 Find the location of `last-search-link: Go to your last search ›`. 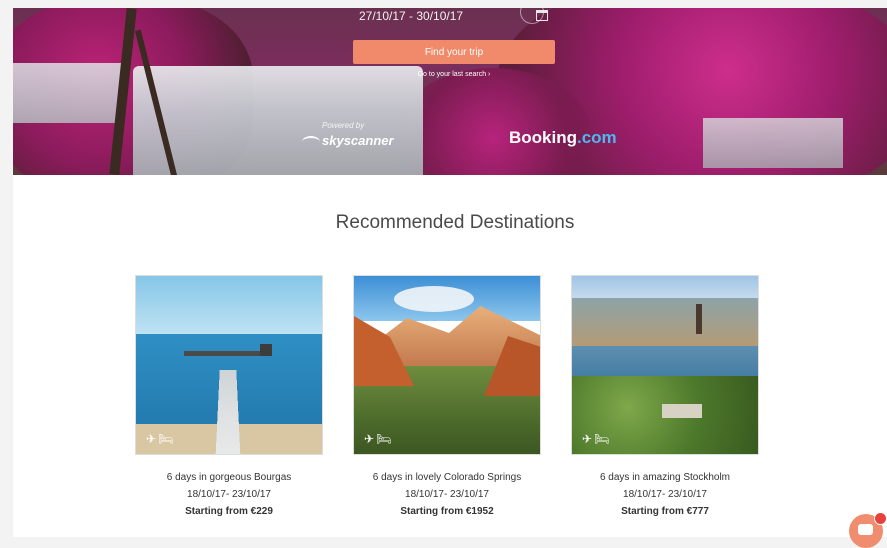

last-search-link: Go to your last search › is located at coordinates (454, 74).